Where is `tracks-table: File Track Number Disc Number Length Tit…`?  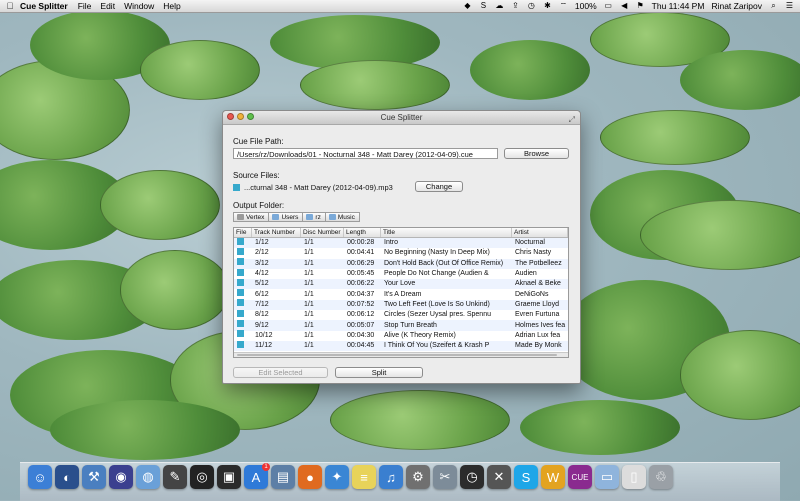
tracks-table: File Track Number Disc Number Length Tit… is located at coordinates (401, 292).